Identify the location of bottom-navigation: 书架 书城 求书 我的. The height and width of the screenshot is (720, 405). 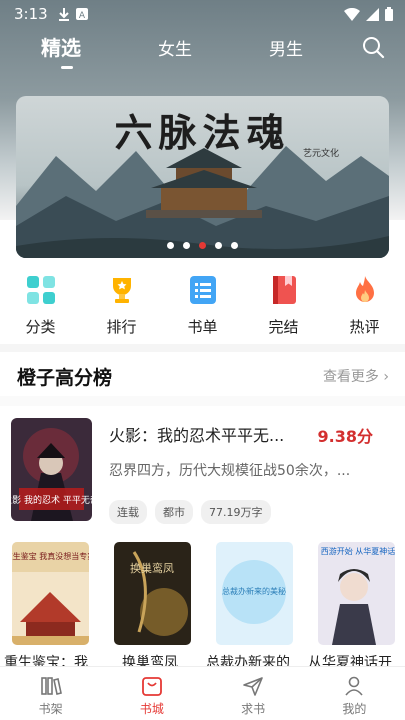
(202, 693).